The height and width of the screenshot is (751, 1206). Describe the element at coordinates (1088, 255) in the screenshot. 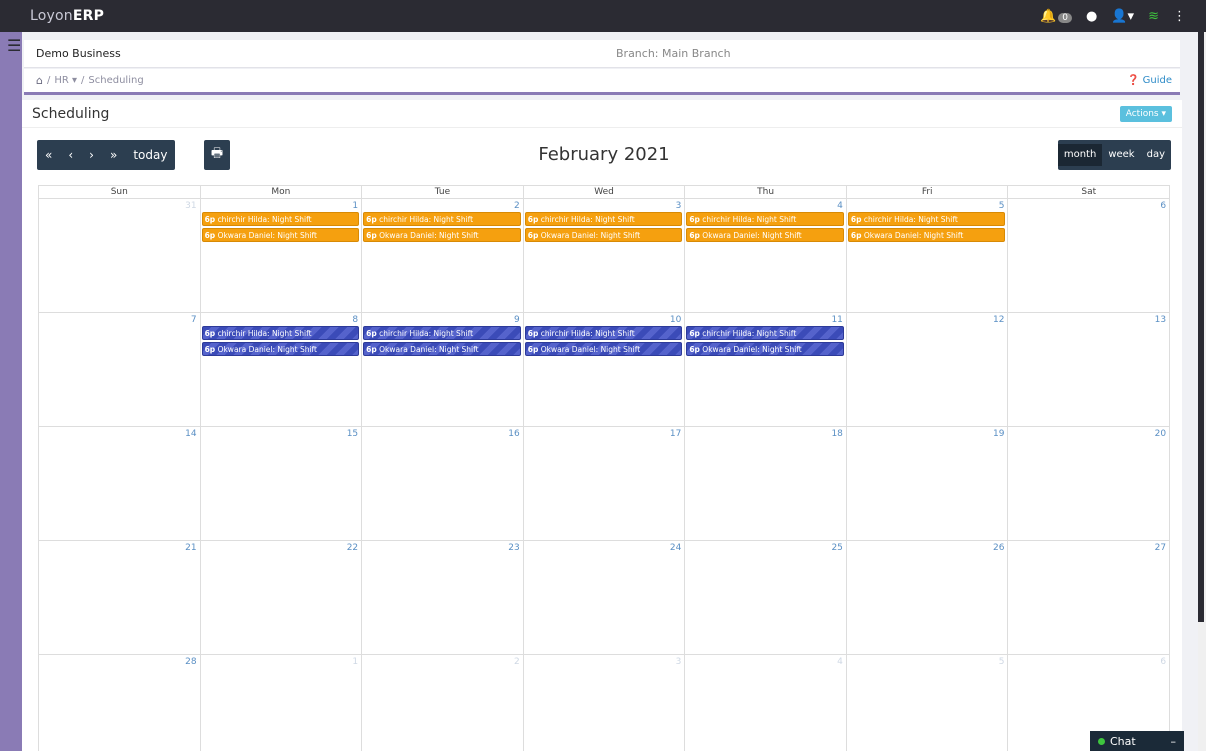

I see `day-cell: 6` at that location.